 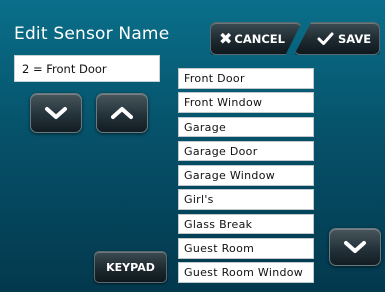 What do you see at coordinates (259, 38) in the screenshot?
I see `cancel-label: CANCEL` at bounding box center [259, 38].